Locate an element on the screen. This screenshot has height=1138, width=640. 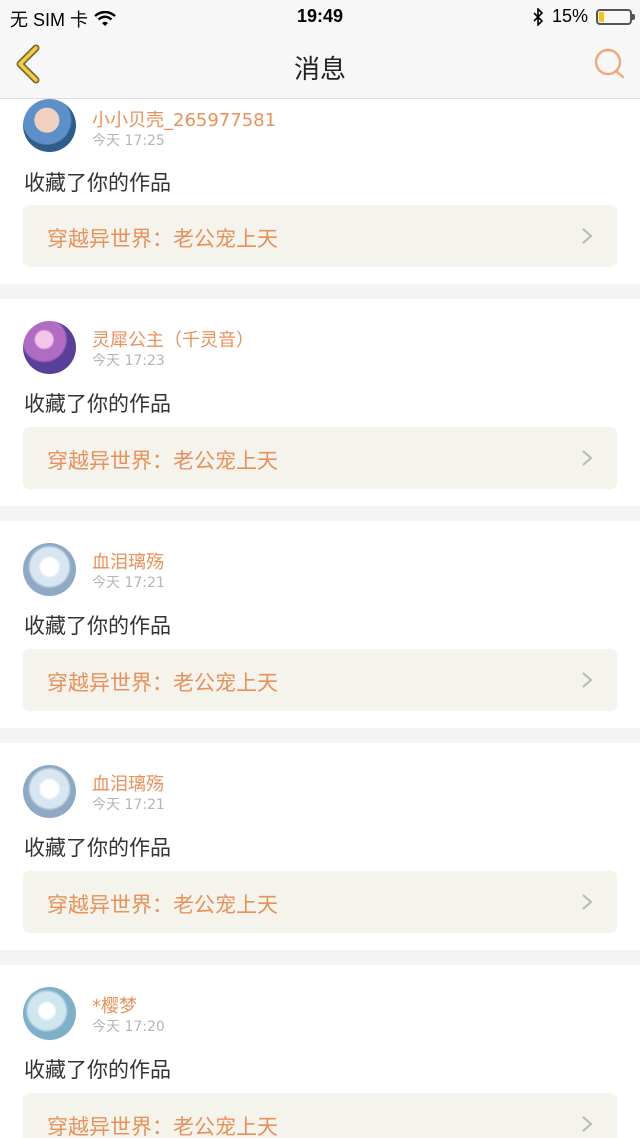
message-username: 小小贝壳_265977581 is located at coordinates (184, 119).